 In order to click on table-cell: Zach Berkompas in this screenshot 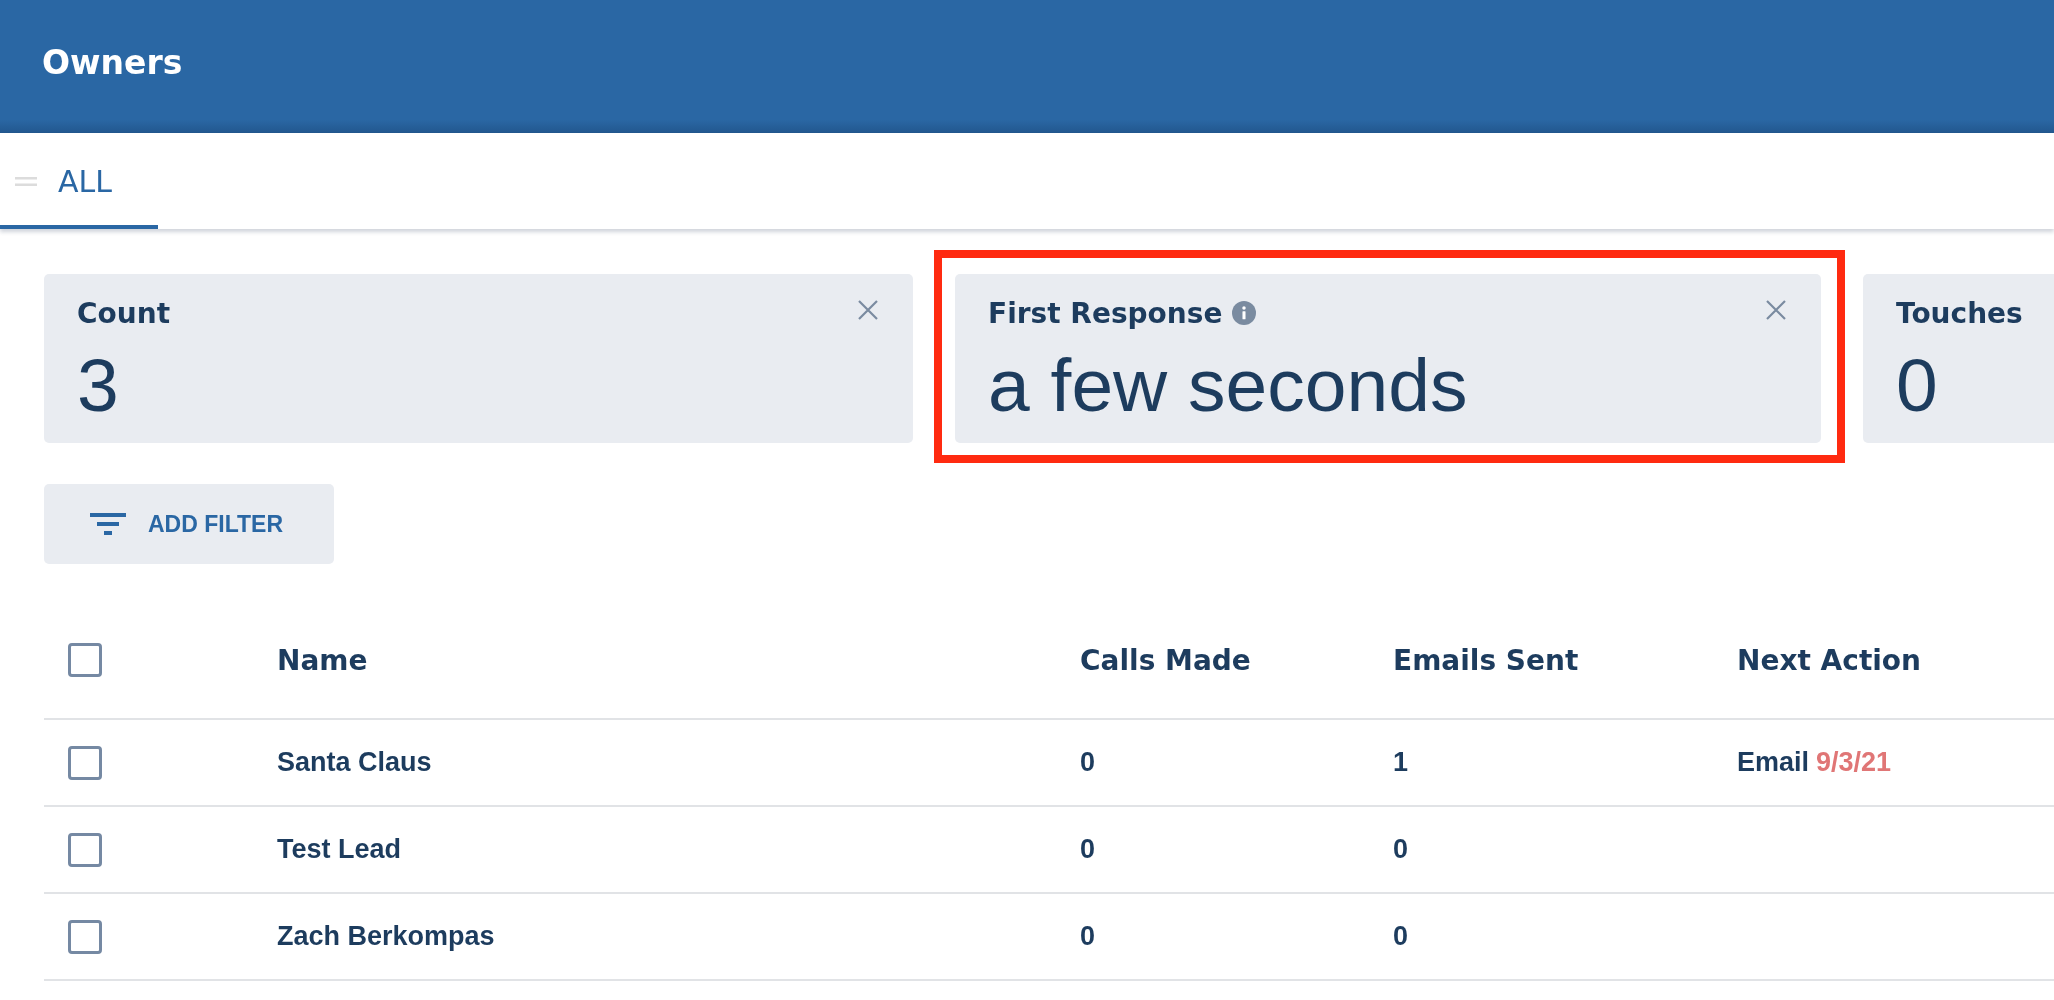, I will do `click(386, 936)`.